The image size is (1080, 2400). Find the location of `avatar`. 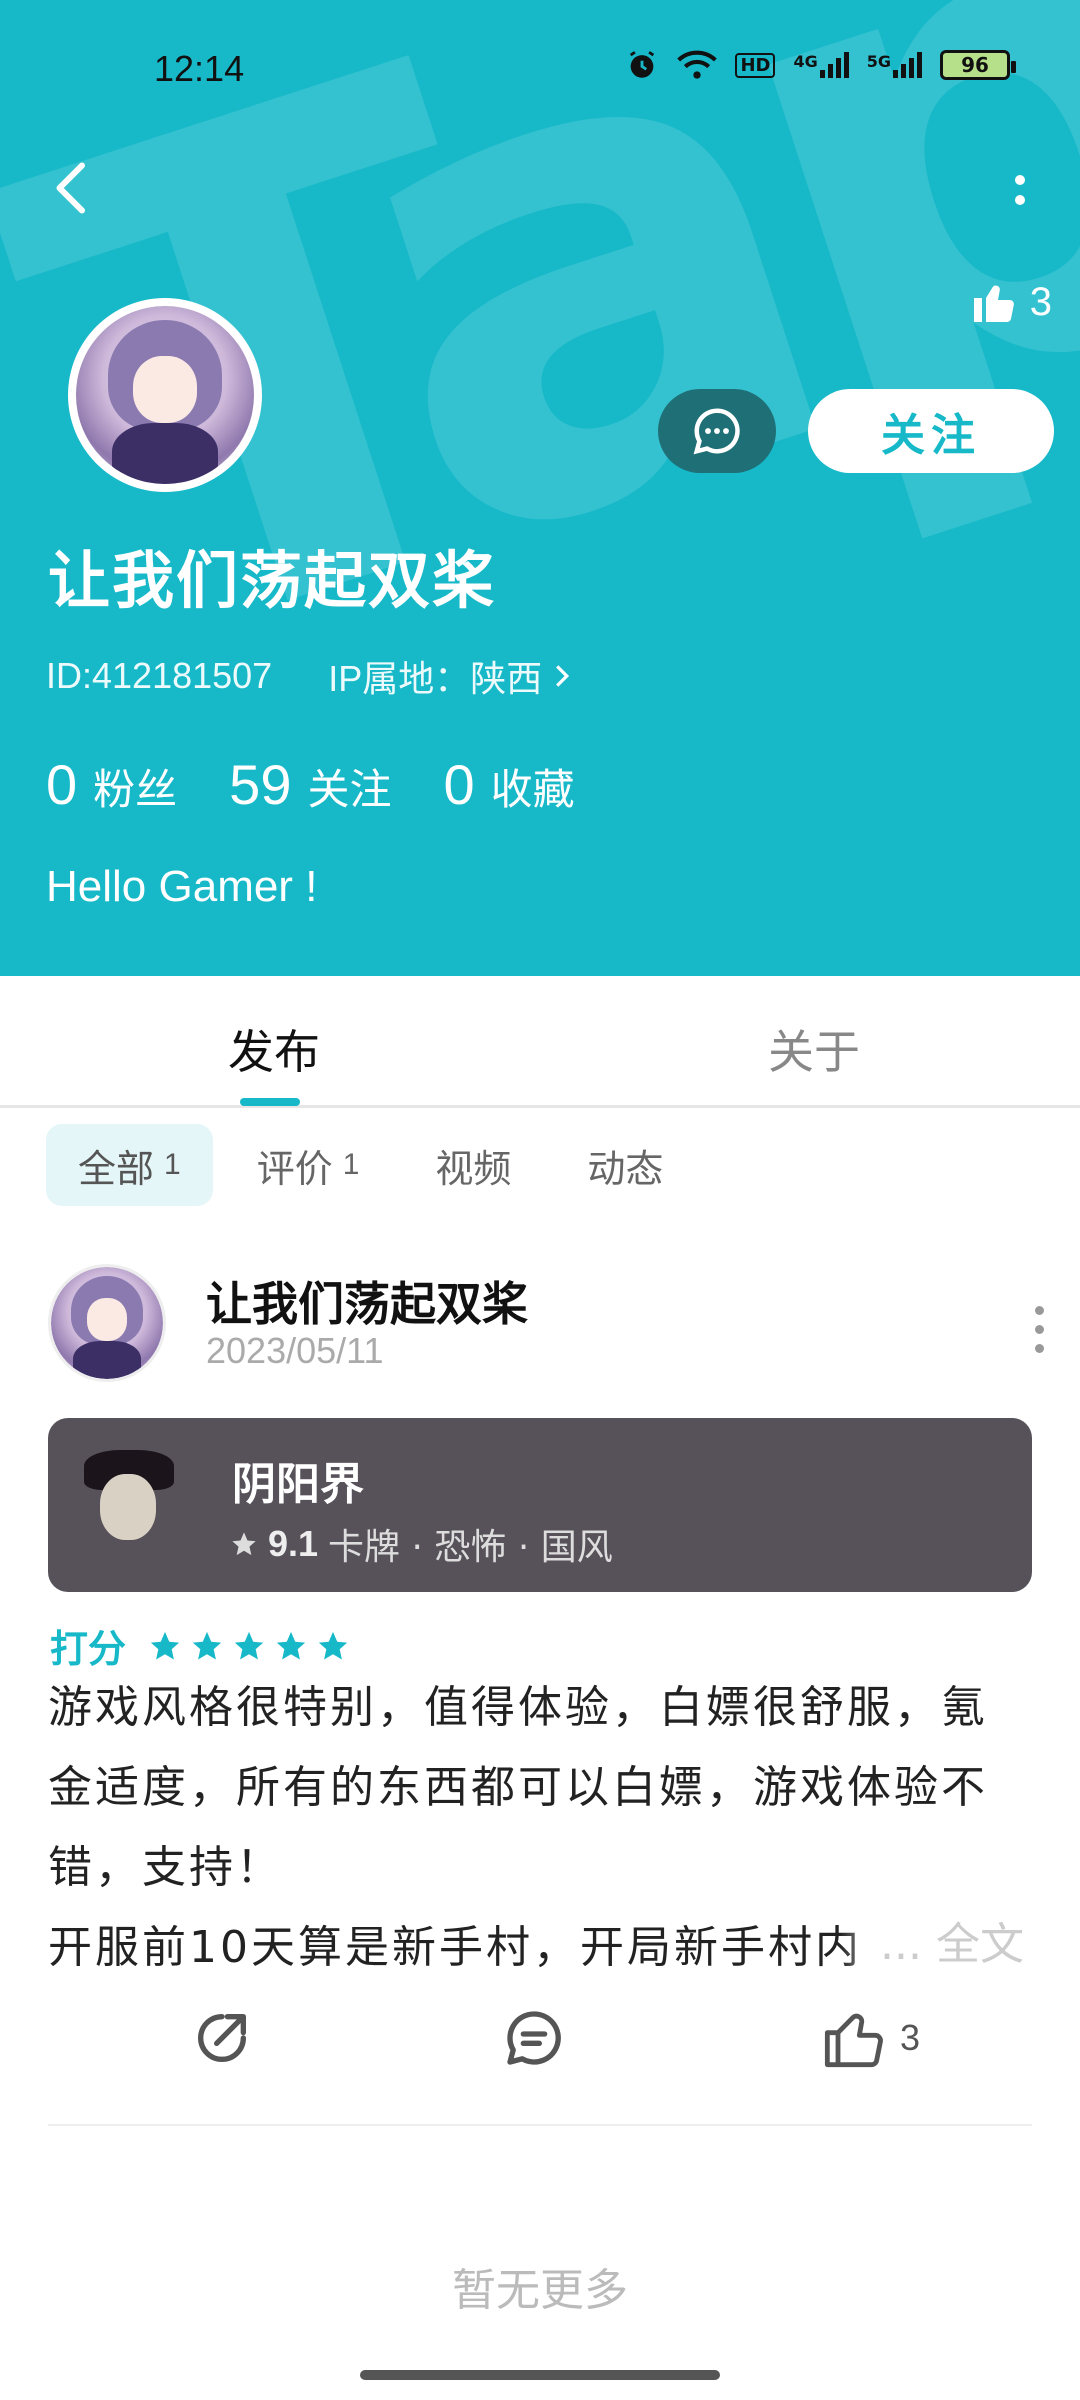

avatar is located at coordinates (165, 395).